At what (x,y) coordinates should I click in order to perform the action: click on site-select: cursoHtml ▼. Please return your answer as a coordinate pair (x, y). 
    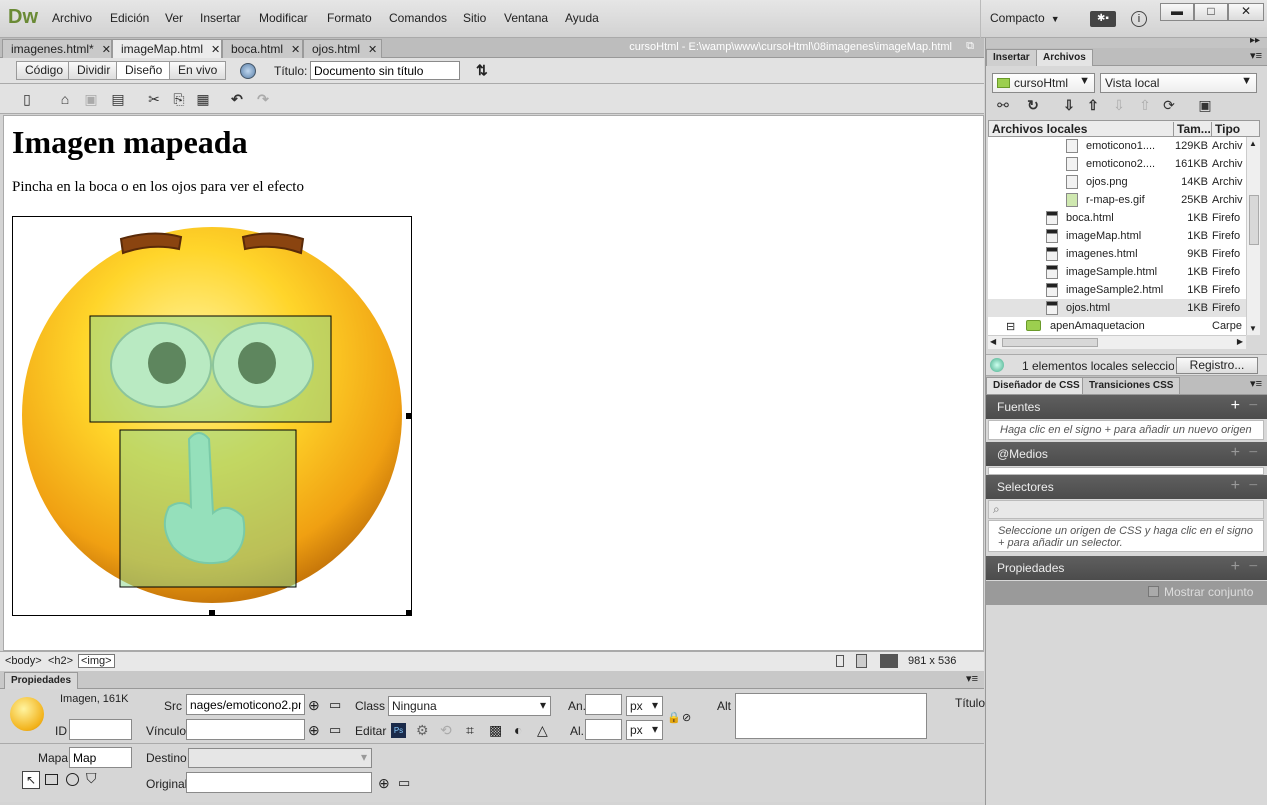
    Looking at the image, I should click on (1043, 83).